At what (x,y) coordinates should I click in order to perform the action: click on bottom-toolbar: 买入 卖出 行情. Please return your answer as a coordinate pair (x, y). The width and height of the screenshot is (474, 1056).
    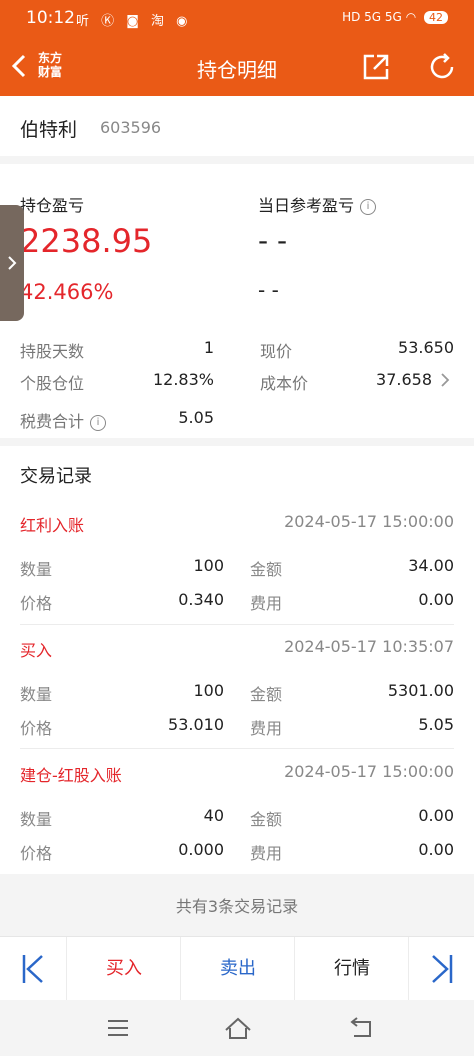
    Looking at the image, I should click on (237, 968).